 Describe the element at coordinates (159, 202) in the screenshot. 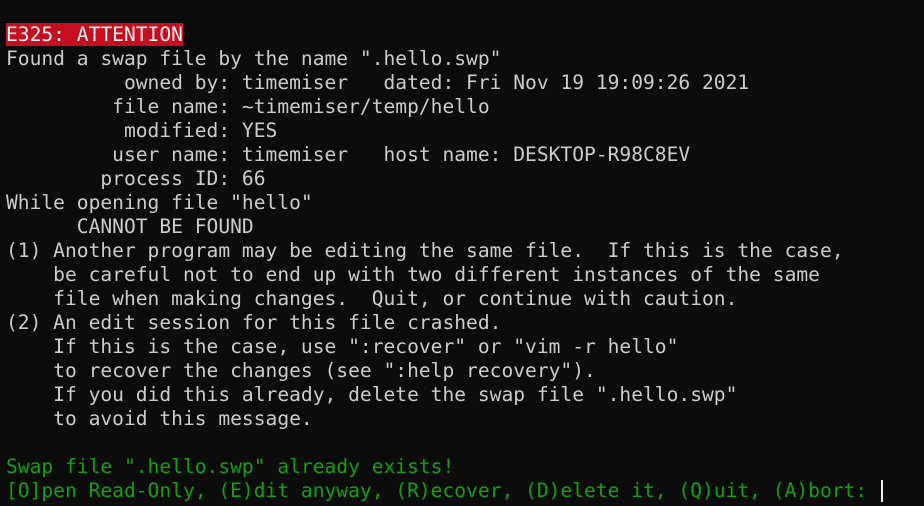

I see `while-opening-line: While opening file "hello"` at that location.